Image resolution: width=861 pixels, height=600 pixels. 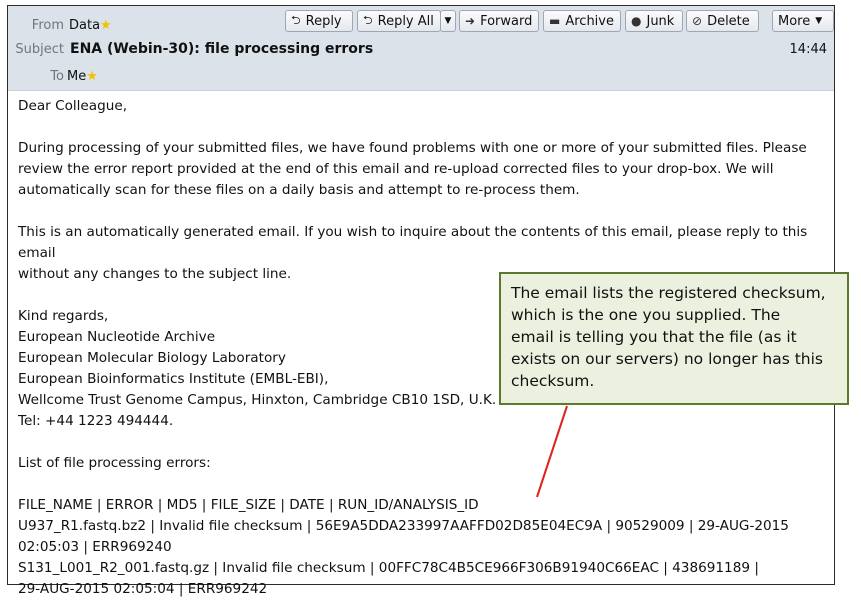 I want to click on greeting: Dear Colleague,, so click(x=73, y=106).